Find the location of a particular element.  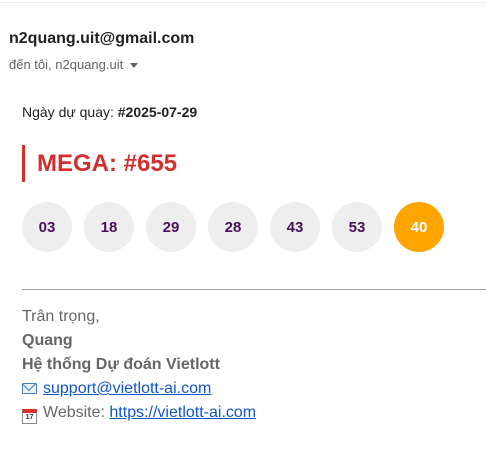

calendar-icon: 17 is located at coordinates (29, 416).